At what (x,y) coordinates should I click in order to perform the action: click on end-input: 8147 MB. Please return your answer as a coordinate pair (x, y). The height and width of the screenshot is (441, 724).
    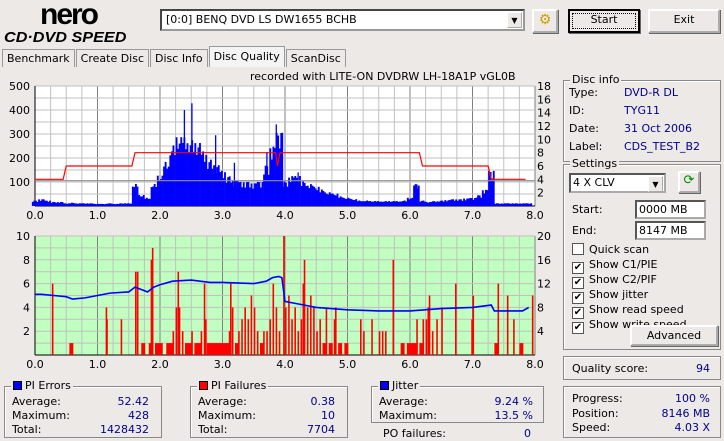
    Looking at the image, I should click on (670, 230).